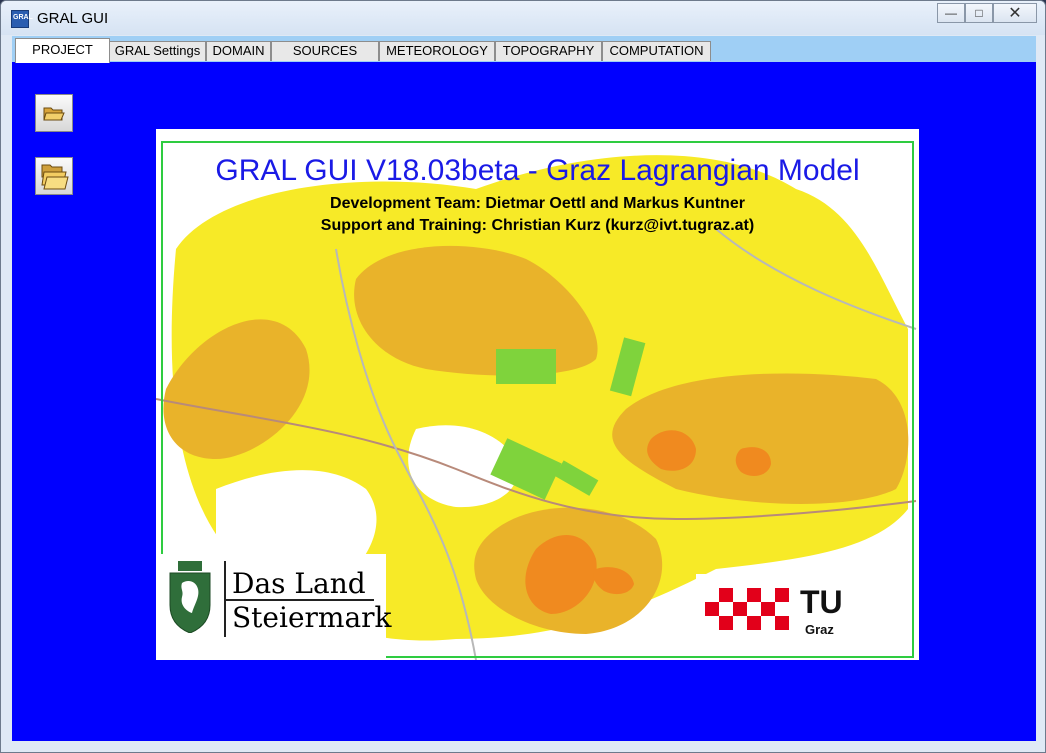  I want to click on app-icon-text: GRAL, so click(23, 17).